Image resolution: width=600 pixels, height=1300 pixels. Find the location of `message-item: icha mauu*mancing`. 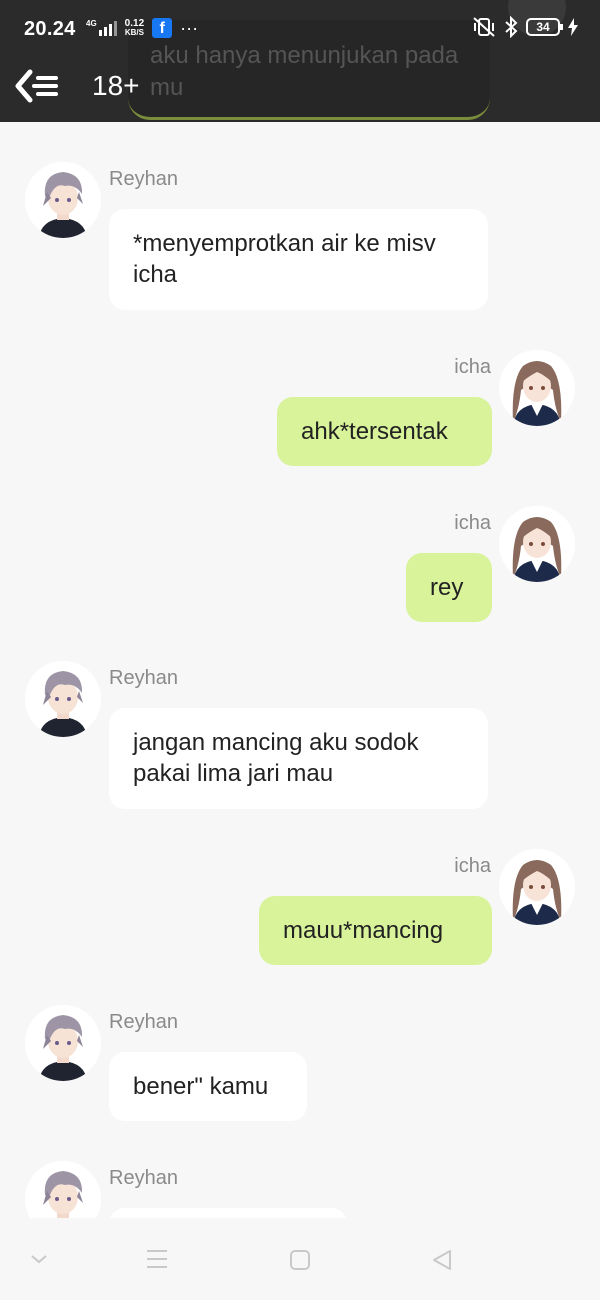

message-item: icha mauu*mancing is located at coordinates (300, 909).